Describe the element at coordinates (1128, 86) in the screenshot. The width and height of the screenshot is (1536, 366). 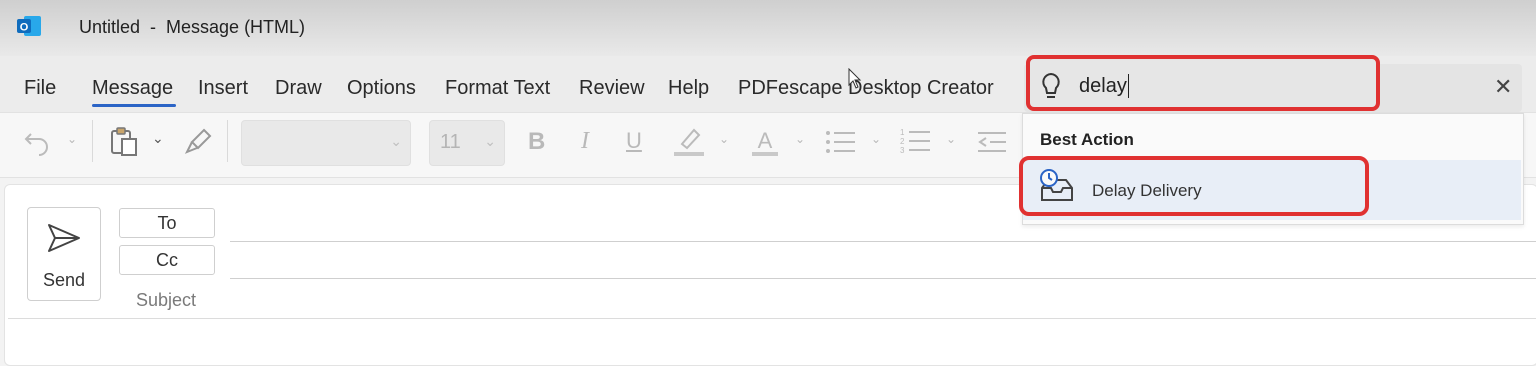
I see `text-caret` at that location.